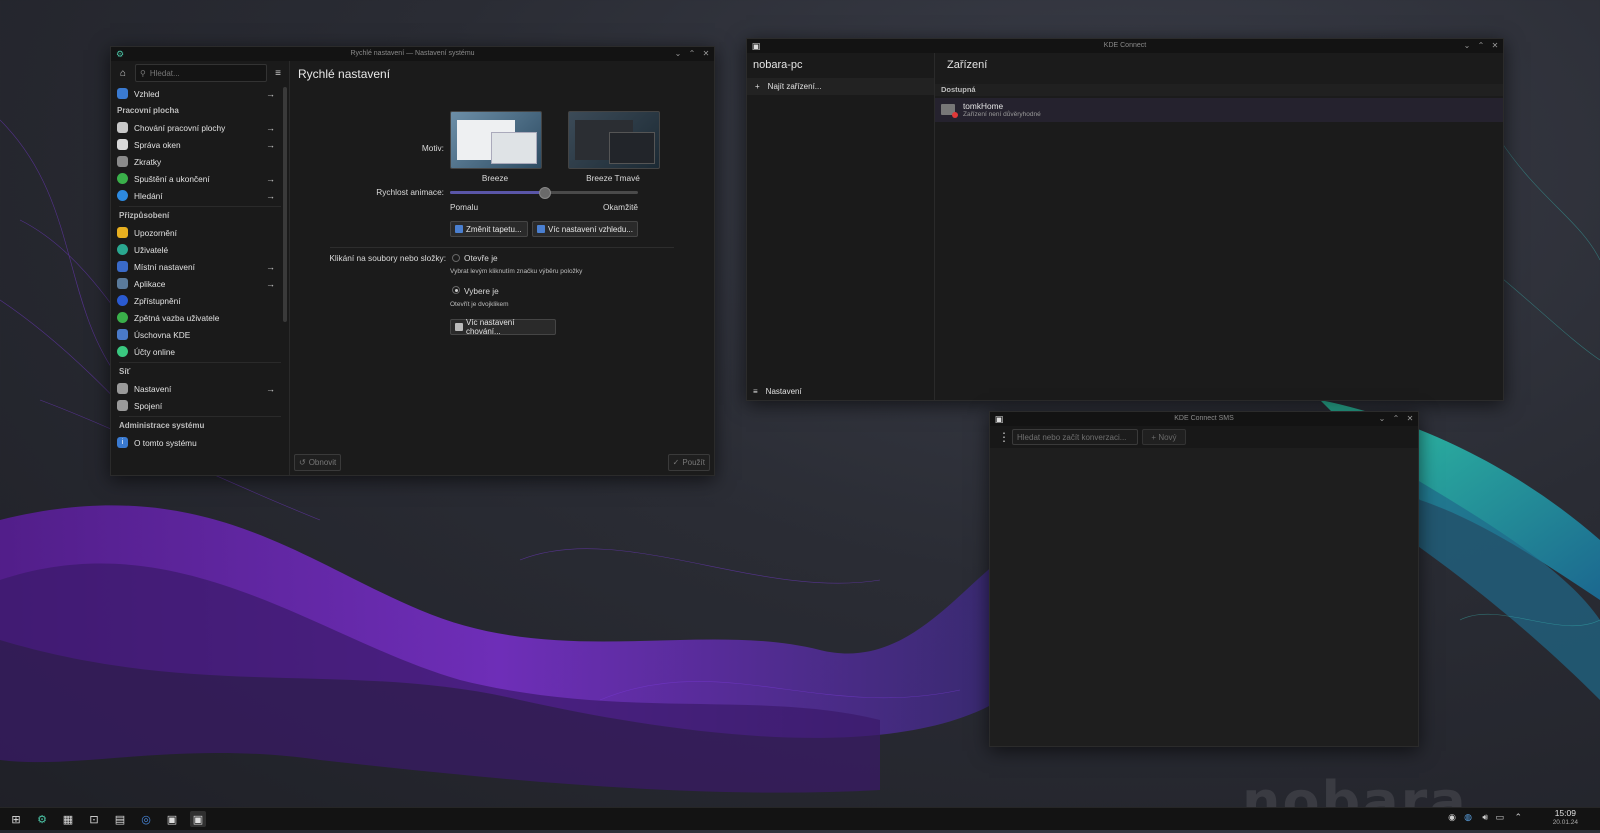 This screenshot has width=1600, height=833. What do you see at coordinates (200, 249) in the screenshot?
I see `sidebar-item-users: Uživatelé` at bounding box center [200, 249].